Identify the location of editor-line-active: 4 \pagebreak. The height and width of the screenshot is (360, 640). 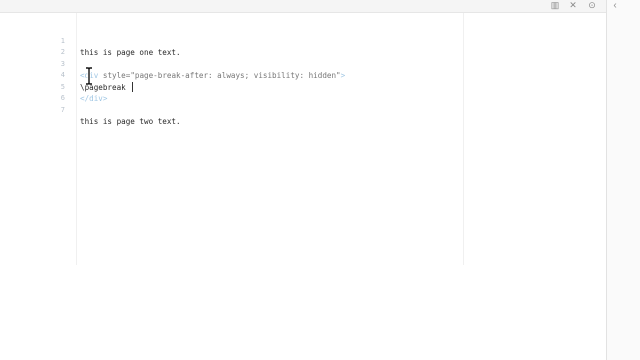
(300, 75).